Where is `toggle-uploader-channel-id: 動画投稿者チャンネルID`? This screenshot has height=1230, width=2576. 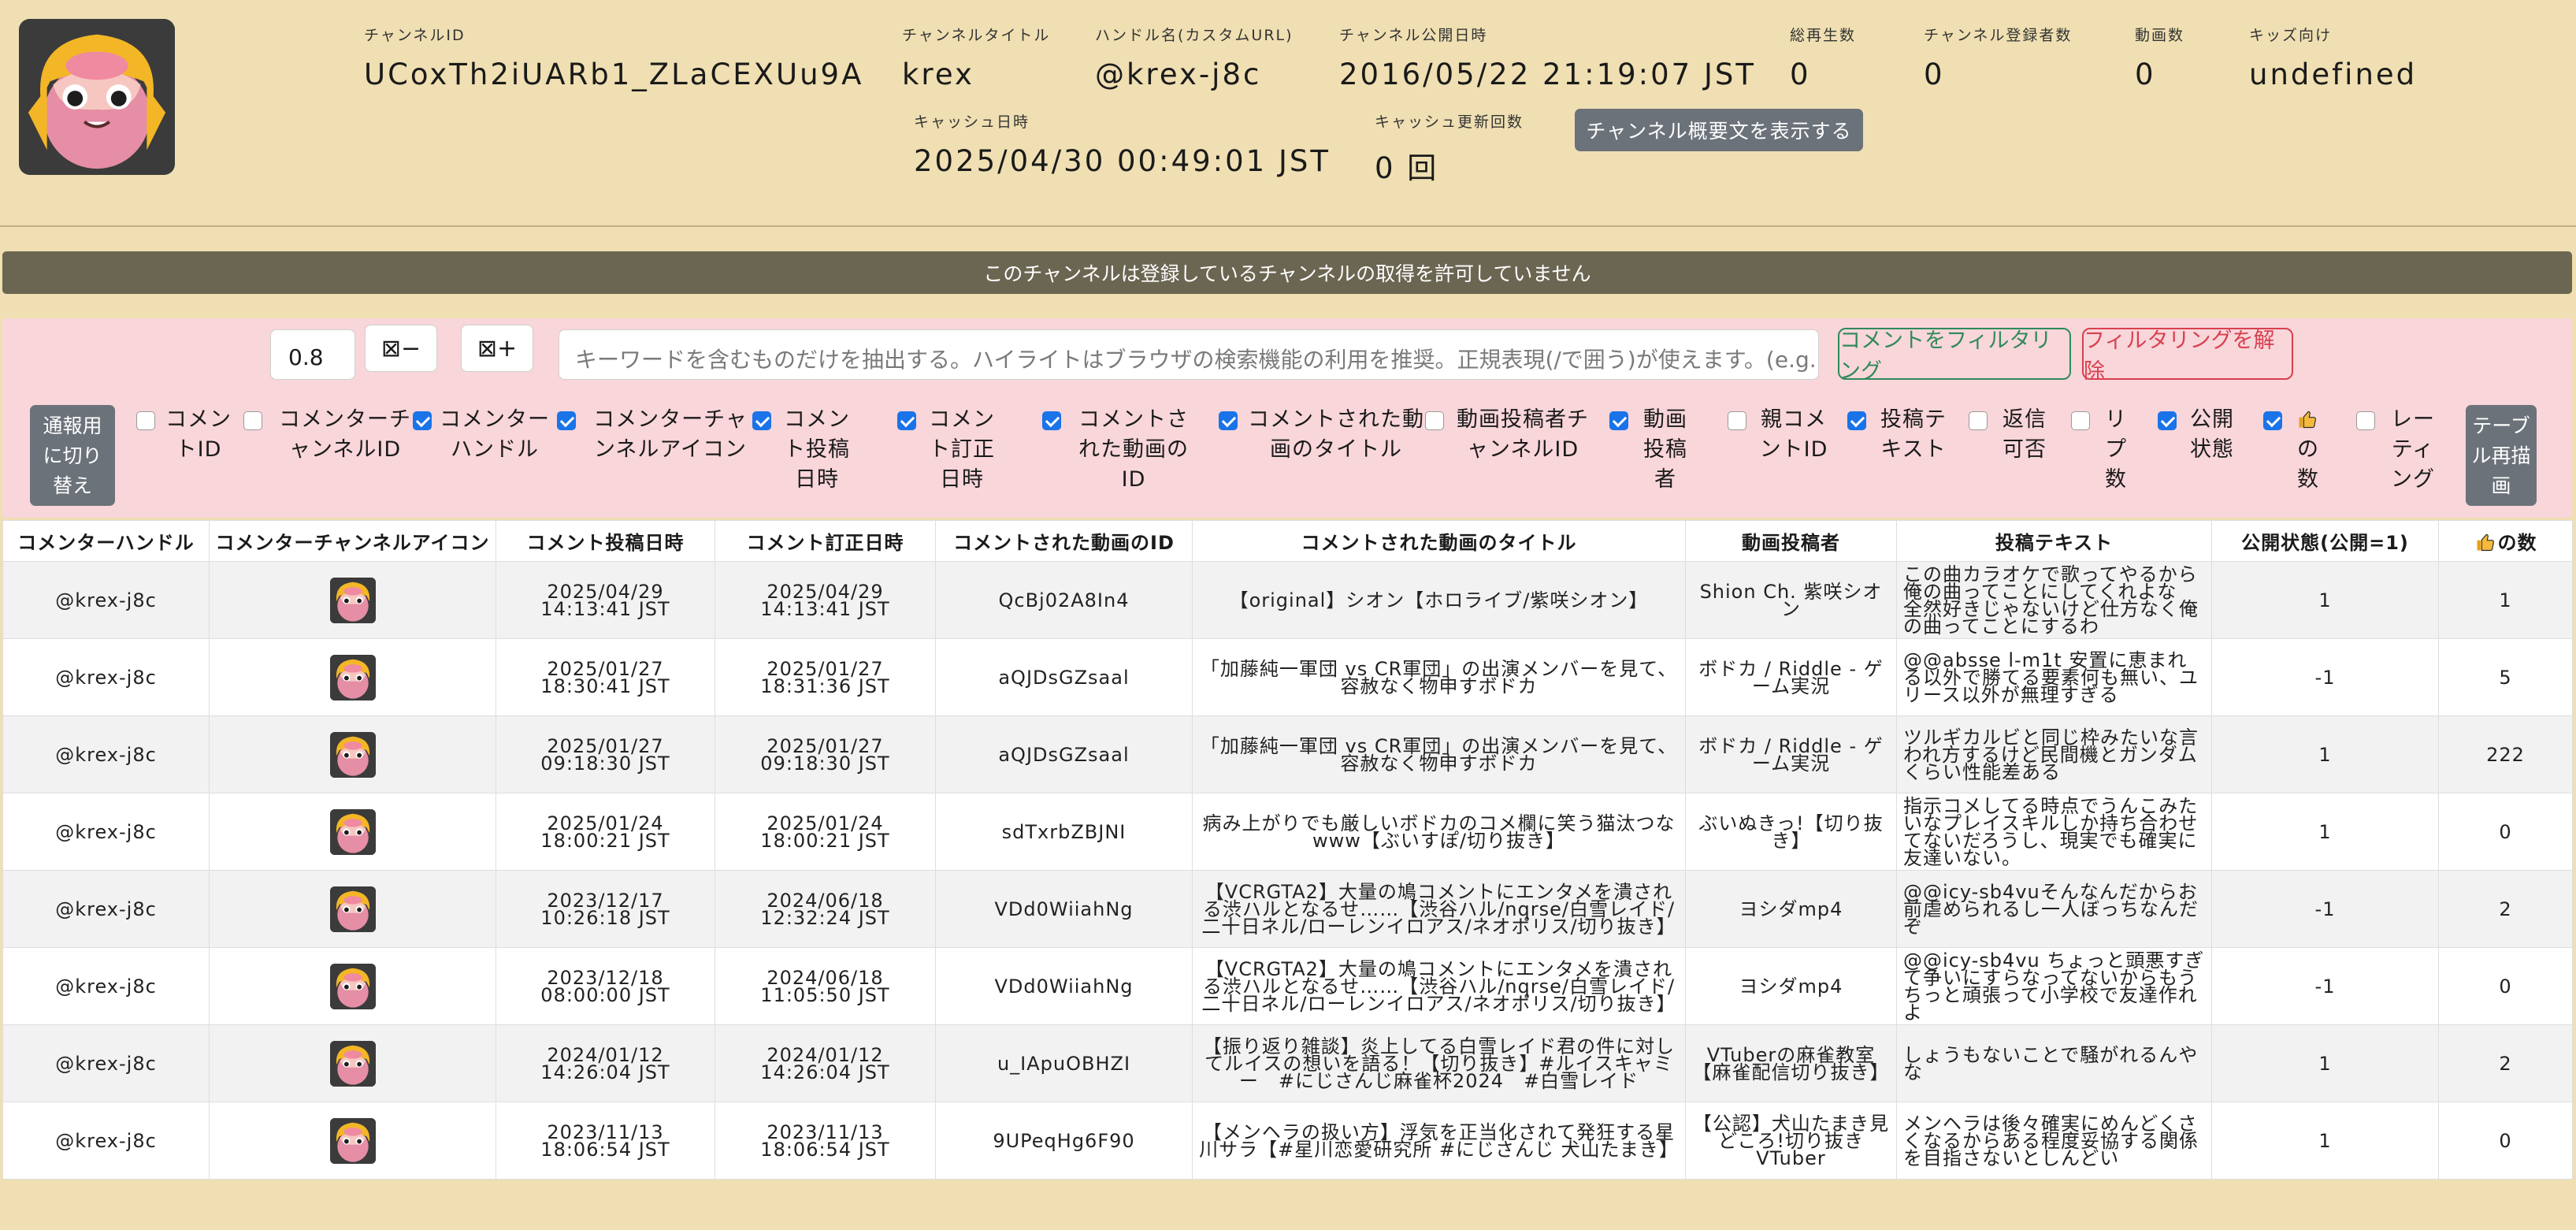 toggle-uploader-channel-id: 動画投稿者チャンネルID is located at coordinates (1509, 435).